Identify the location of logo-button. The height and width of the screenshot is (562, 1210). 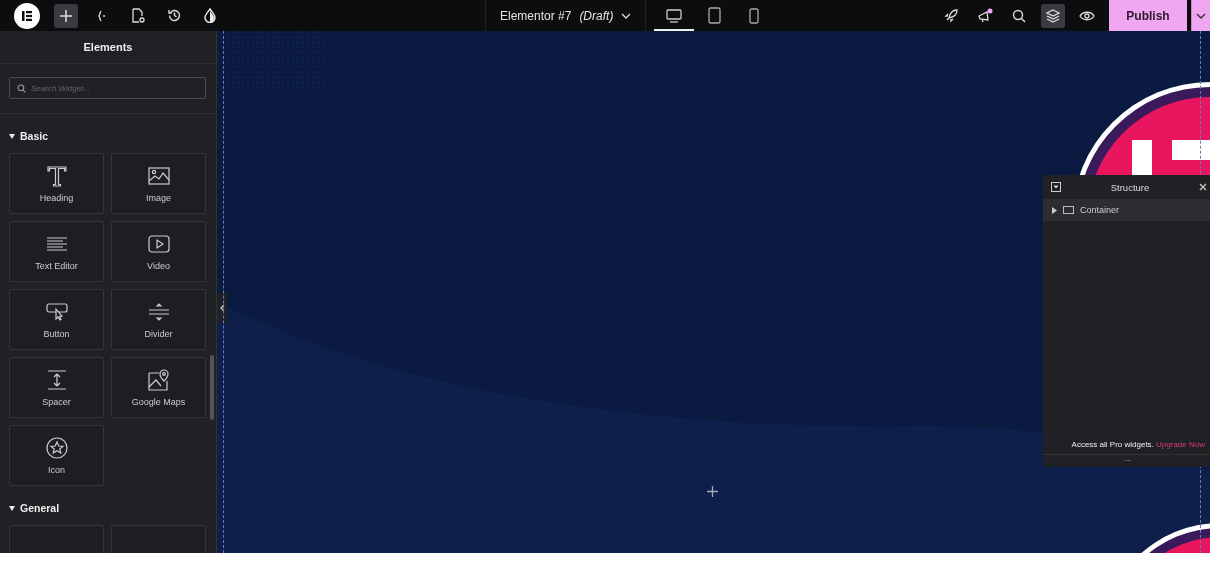
(27, 15).